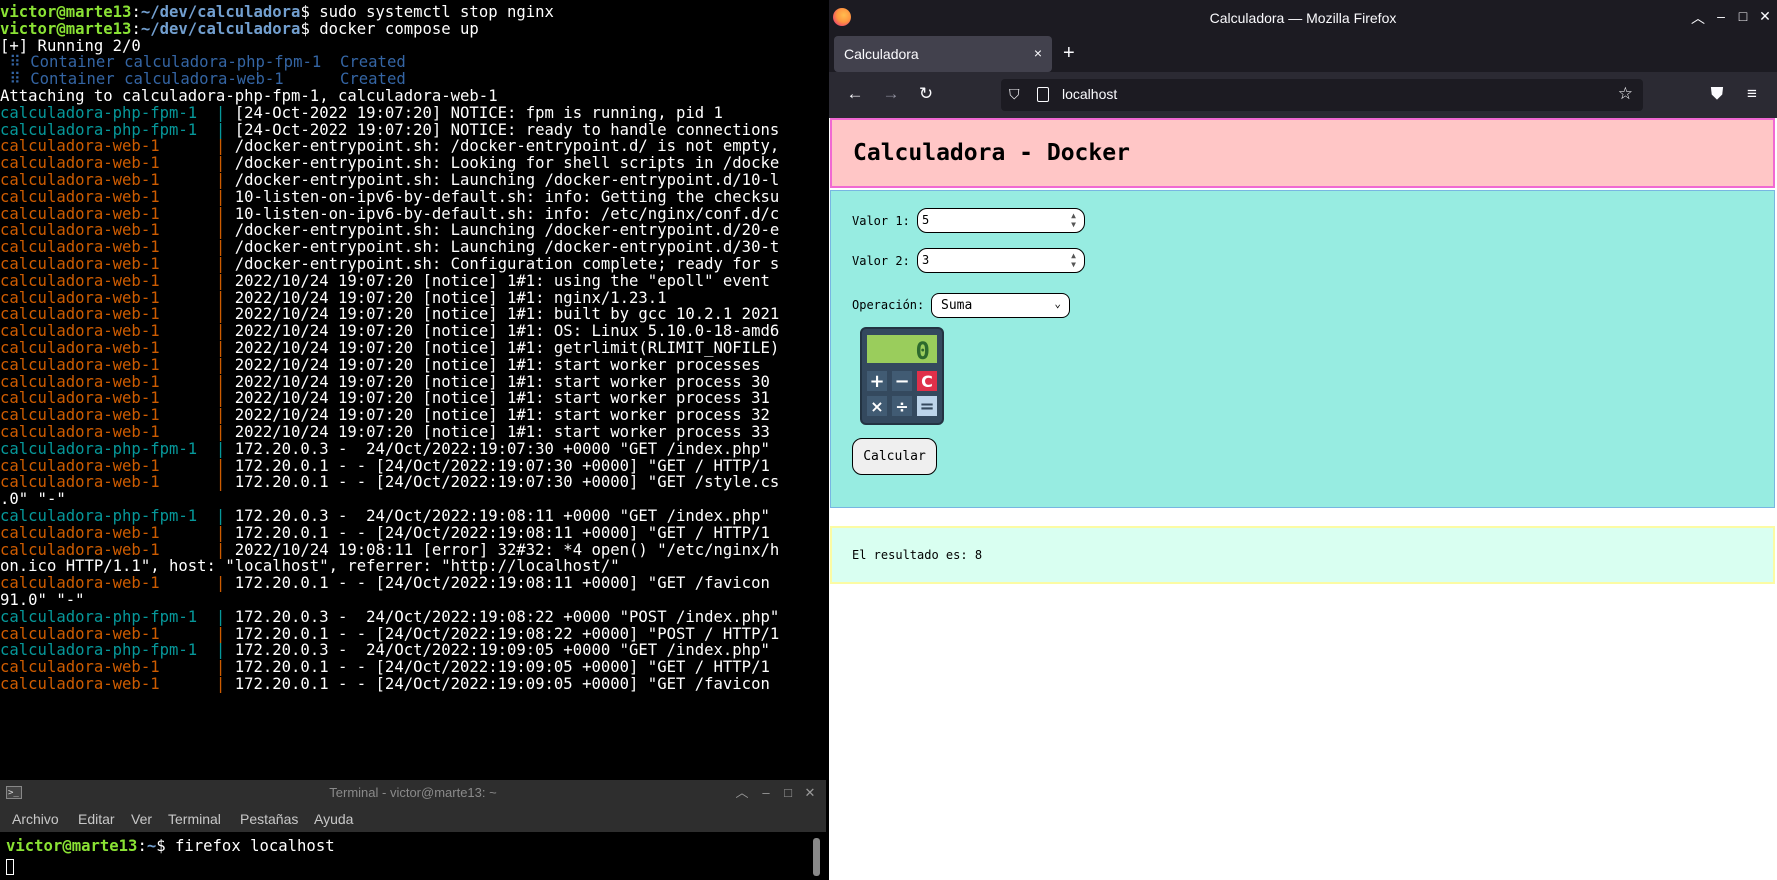 The image size is (1777, 880). What do you see at coordinates (876, 406) in the screenshot?
I see `calc-key-times: ×` at bounding box center [876, 406].